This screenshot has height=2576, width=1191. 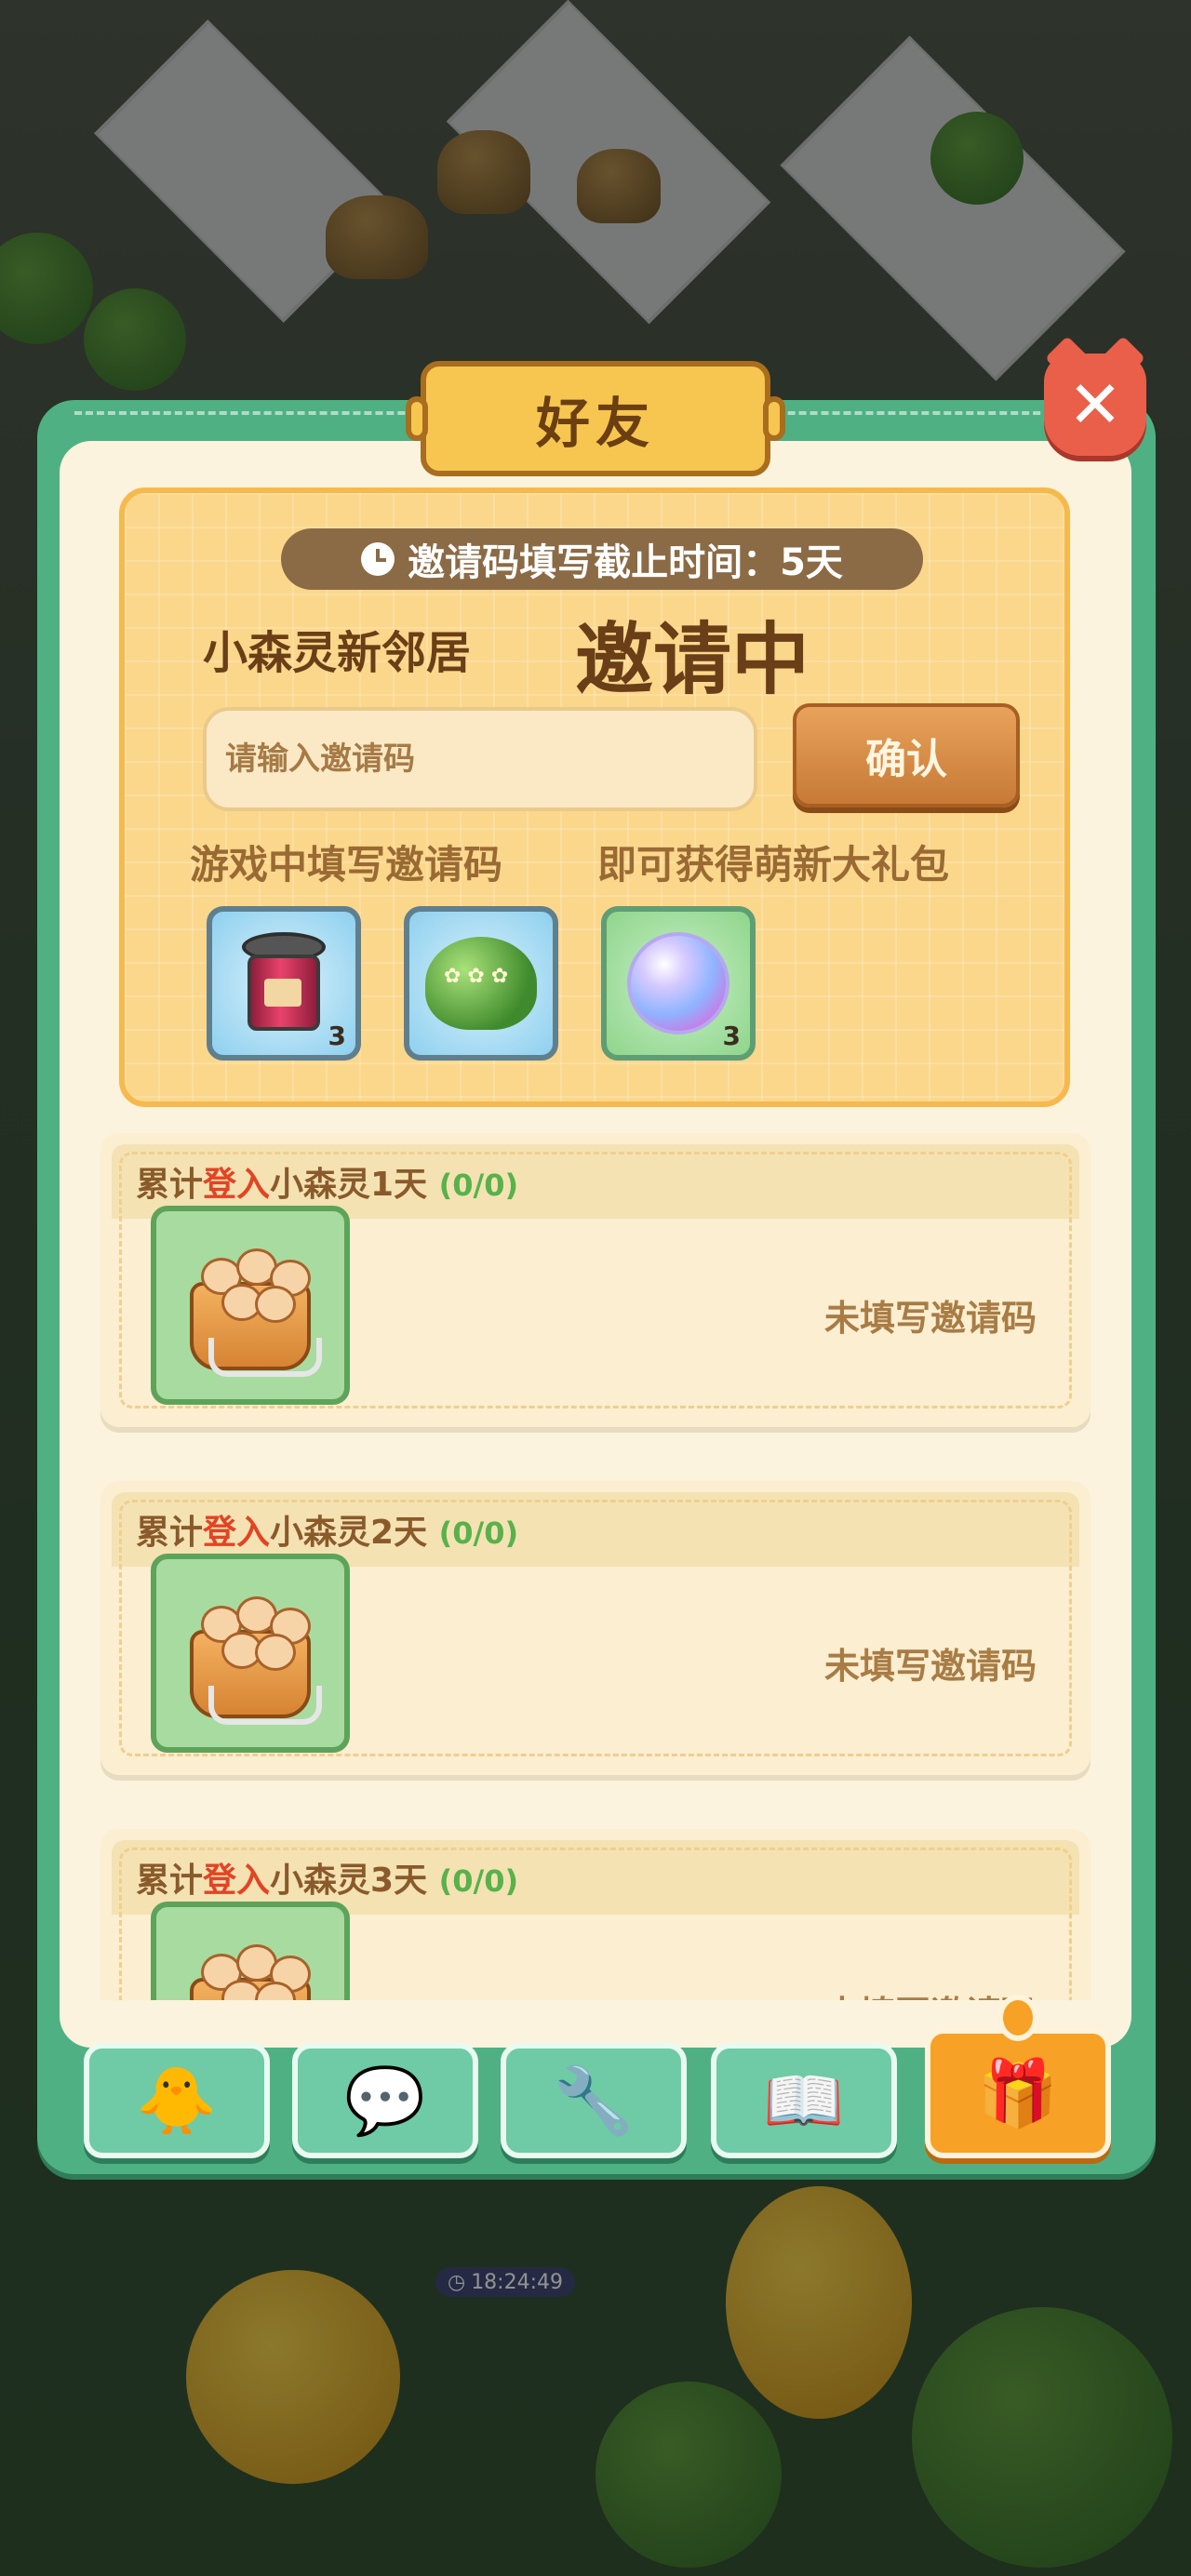 I want to click on modal-title-tab: 好友, so click(x=595, y=418).